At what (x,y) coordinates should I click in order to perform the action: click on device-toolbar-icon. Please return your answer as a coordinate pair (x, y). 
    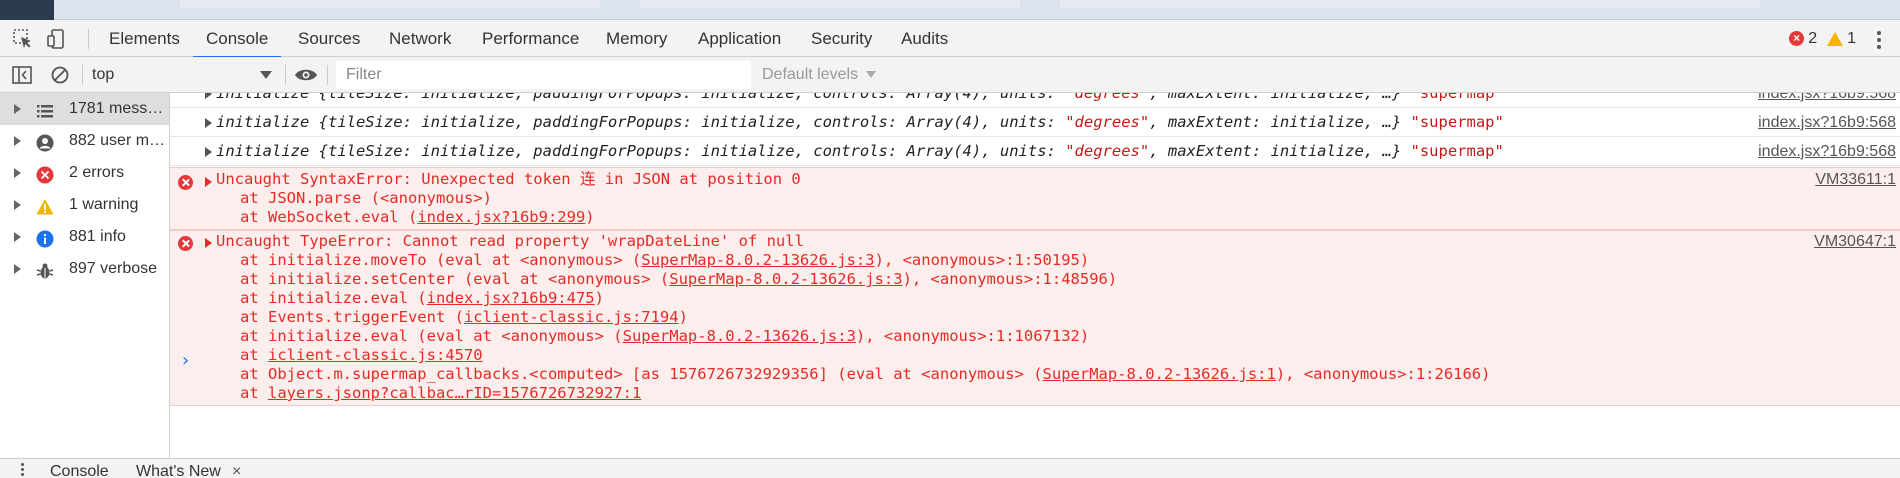
    Looking at the image, I should click on (57, 39).